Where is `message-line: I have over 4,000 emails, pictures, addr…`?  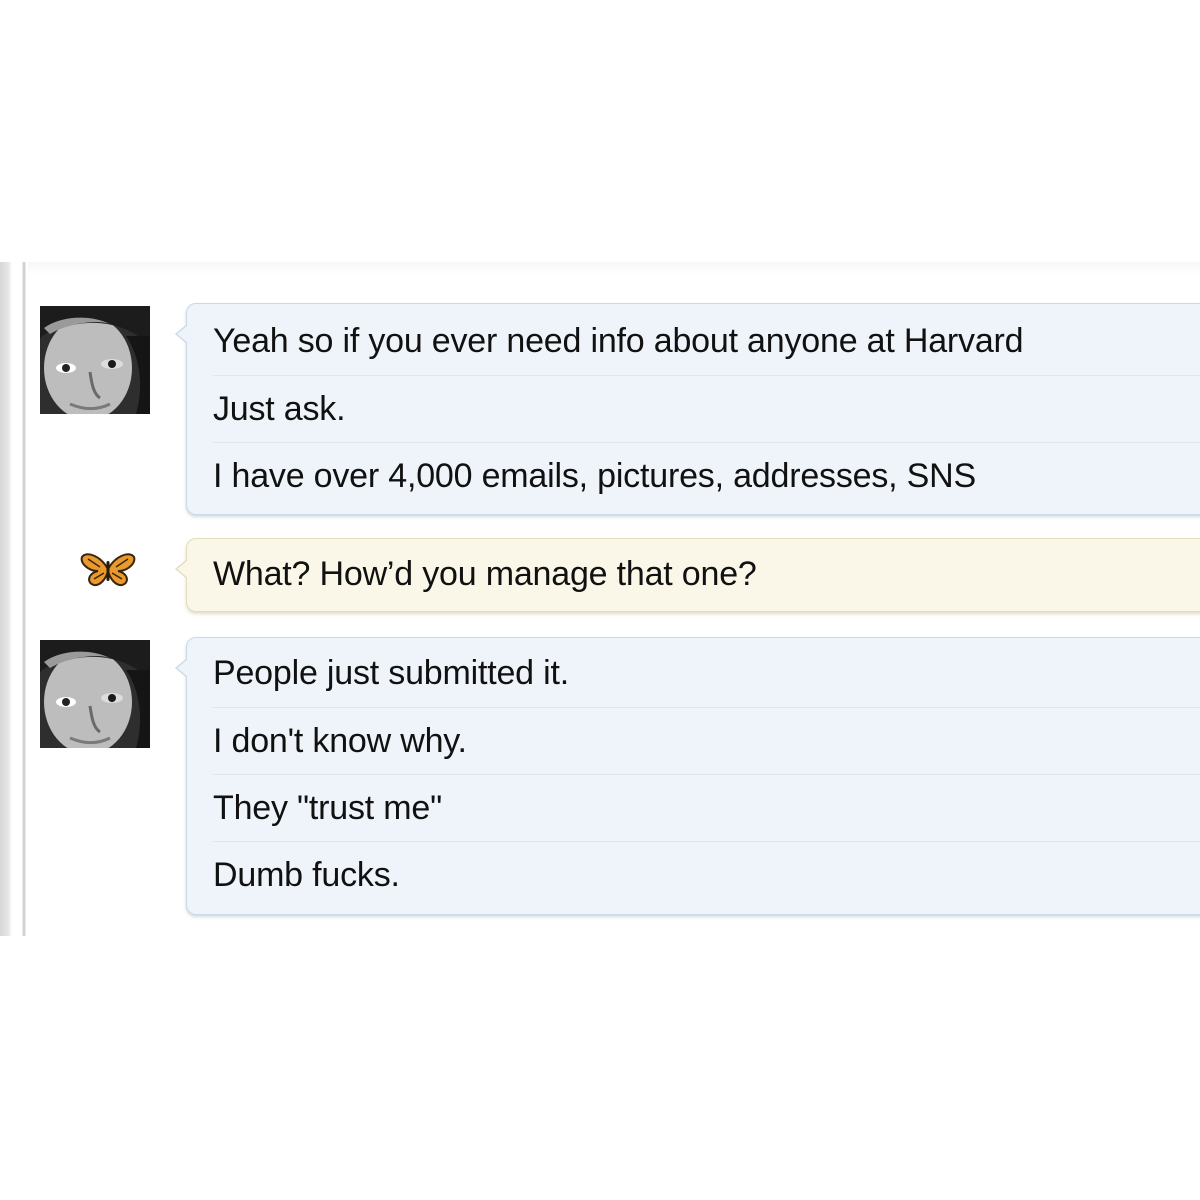 message-line: I have over 4,000 emails, pictures, addr… is located at coordinates (706, 476).